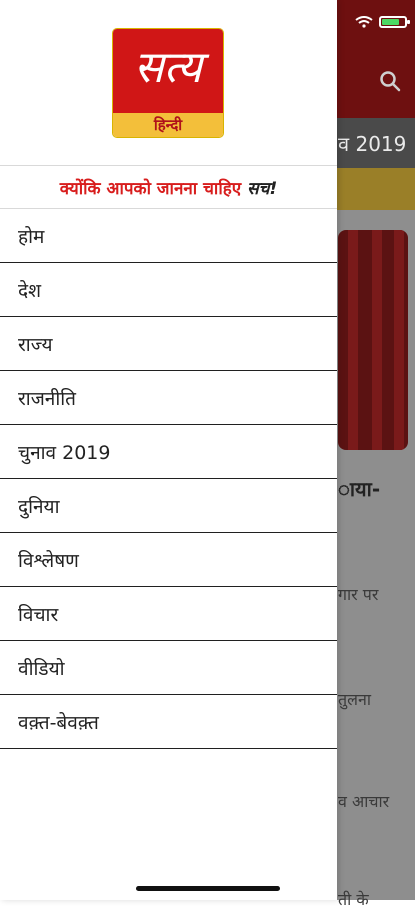 Image resolution: width=415 pixels, height=910 pixels. What do you see at coordinates (168, 722) in the screenshot?
I see `menu-item-waqt-bewaqt: वक़्त-बेवक़्त` at bounding box center [168, 722].